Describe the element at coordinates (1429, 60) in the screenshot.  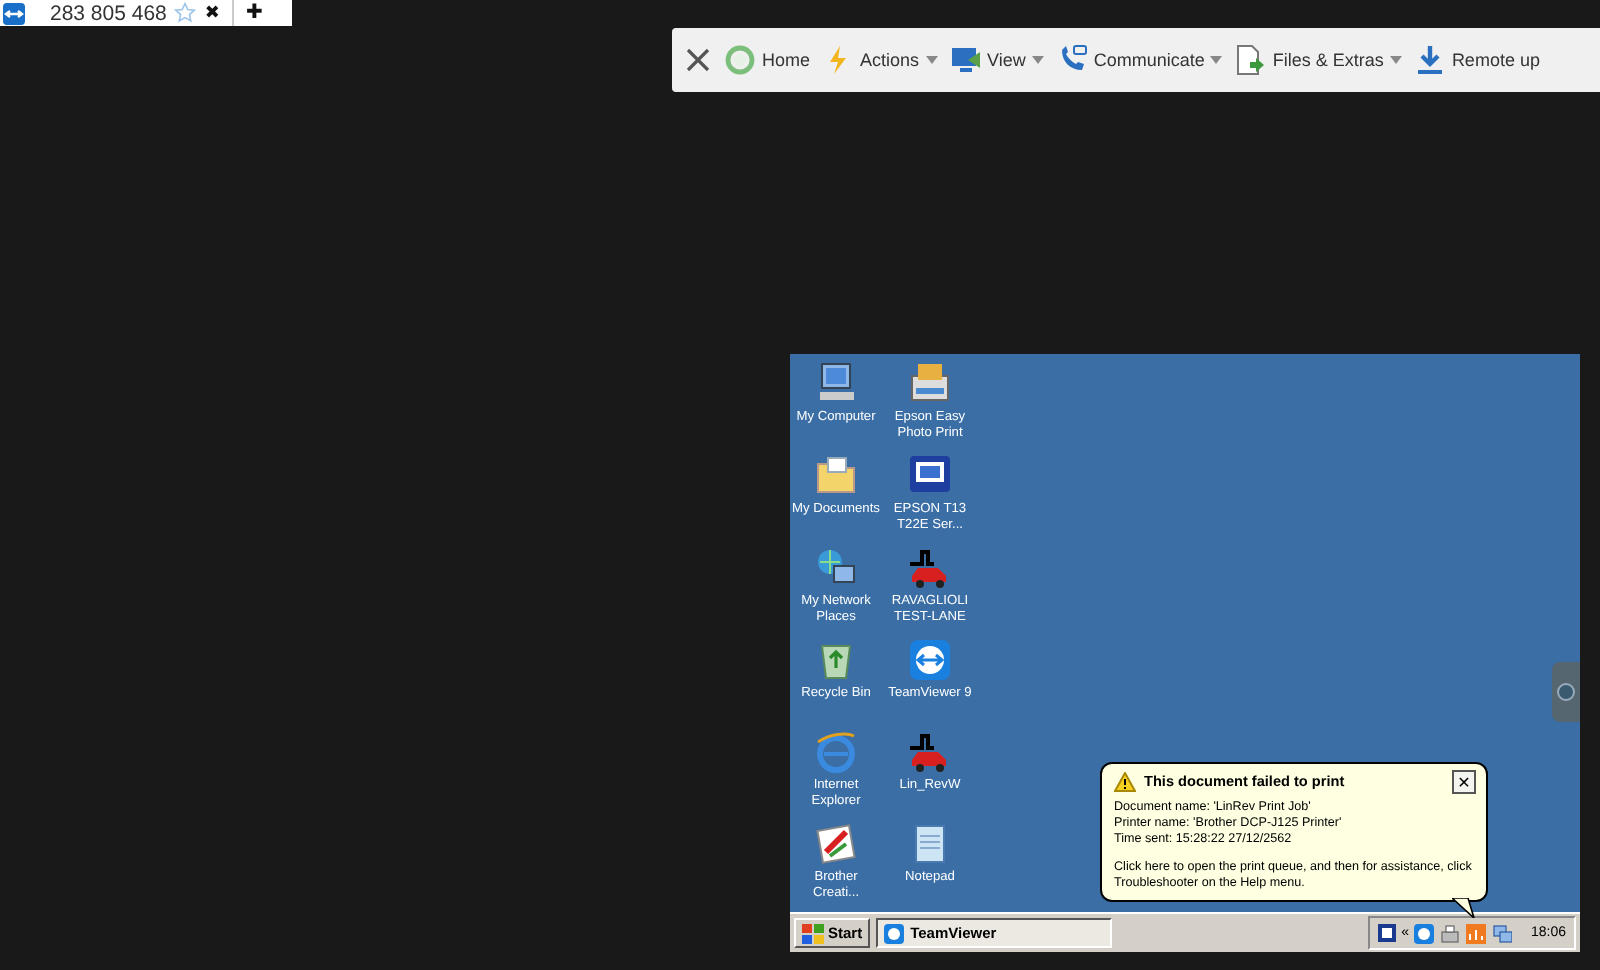
I see `download-icon` at that location.